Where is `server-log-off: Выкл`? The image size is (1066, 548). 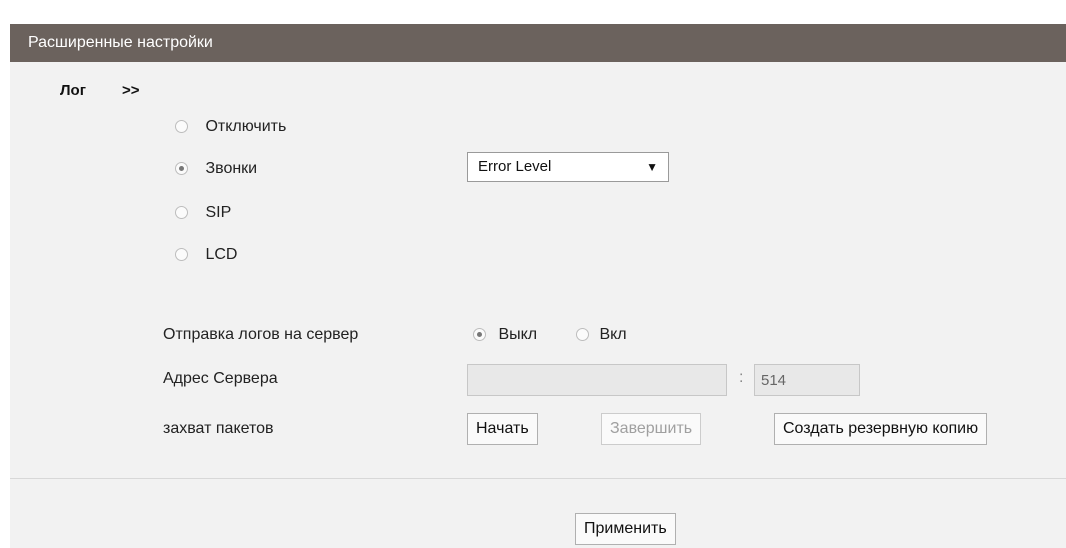 server-log-off: Выкл is located at coordinates (505, 335).